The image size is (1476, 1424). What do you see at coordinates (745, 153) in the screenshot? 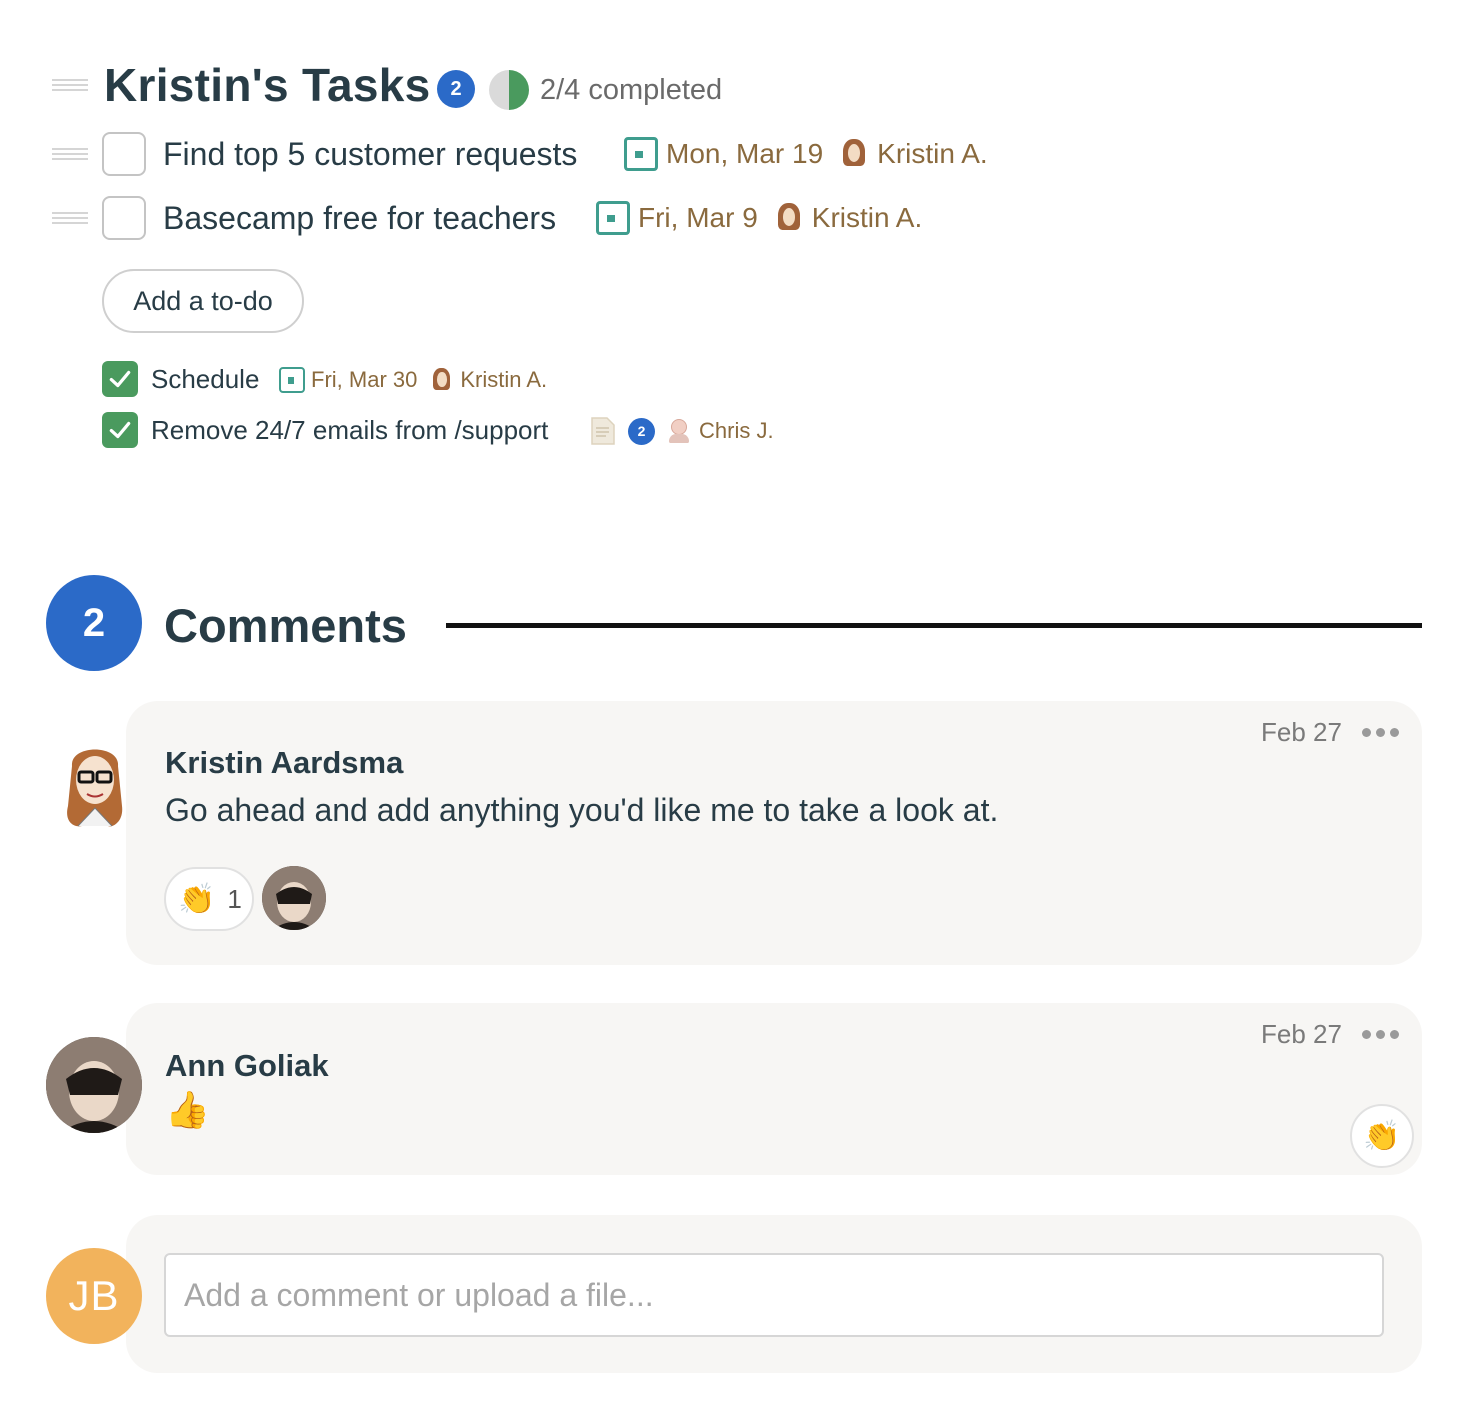
I see `due-date: Mon, Mar 19` at bounding box center [745, 153].